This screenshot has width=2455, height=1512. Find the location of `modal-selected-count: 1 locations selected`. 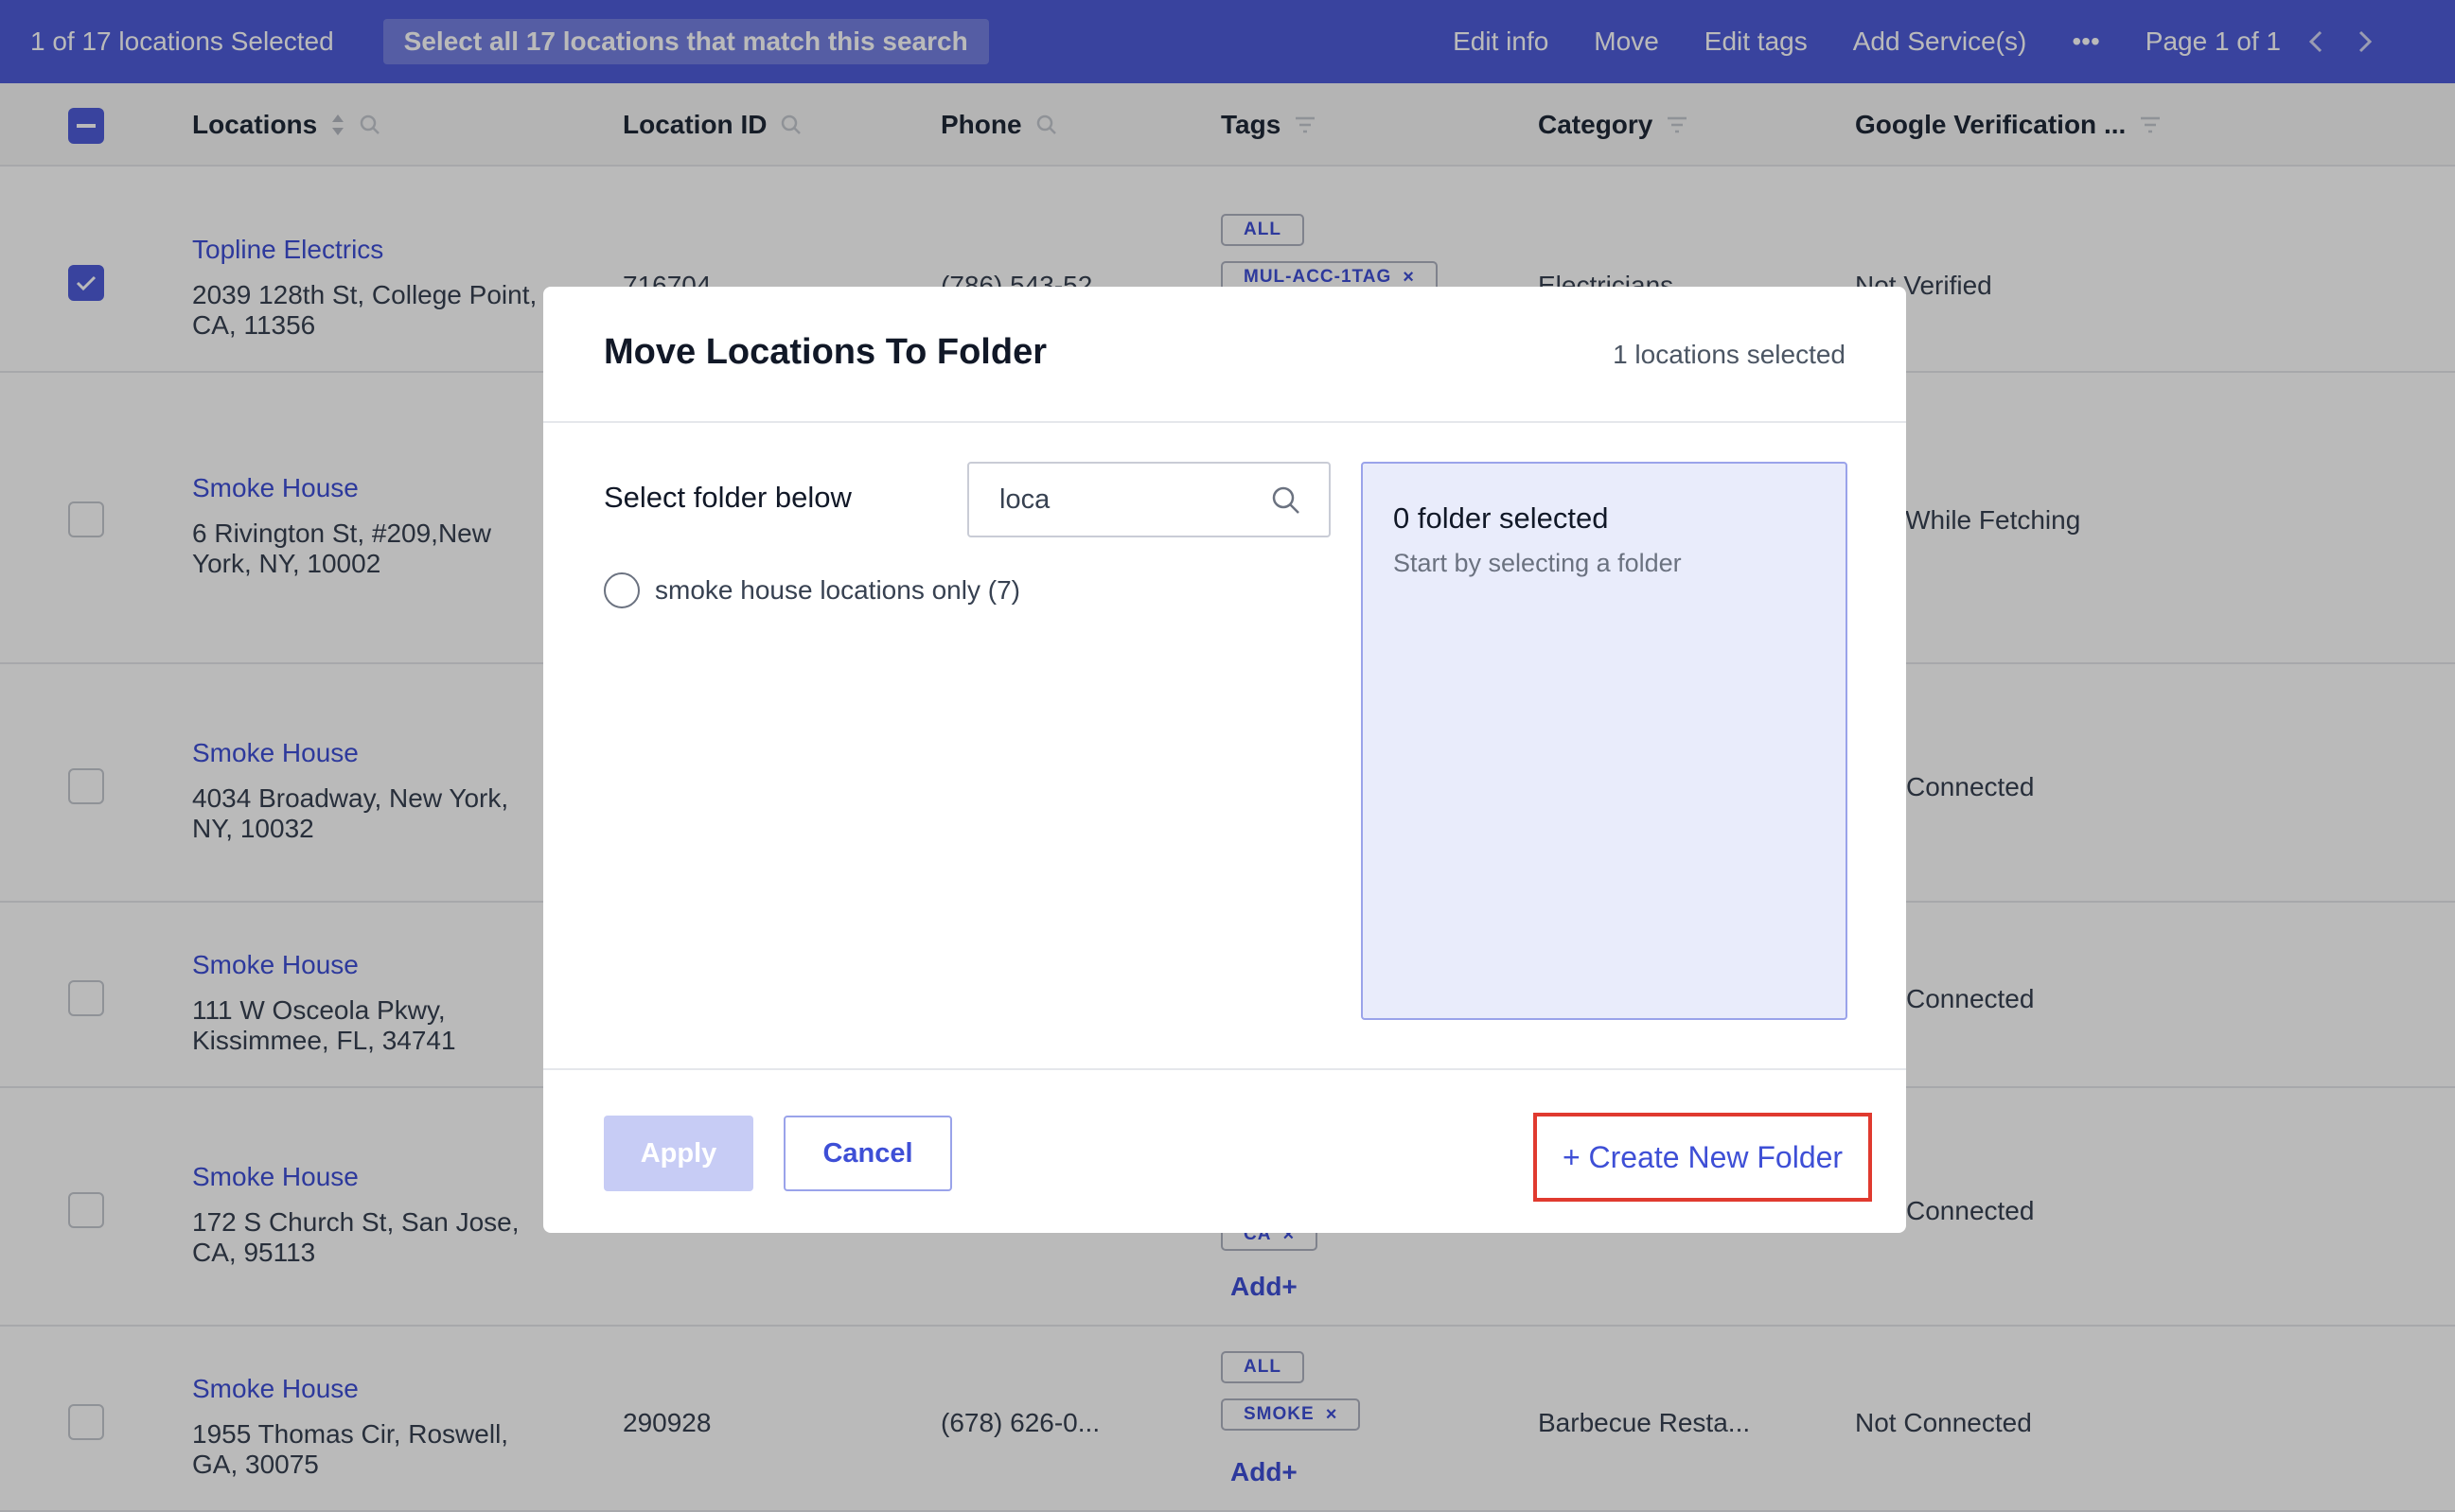

modal-selected-count: 1 locations selected is located at coordinates (1729, 354).